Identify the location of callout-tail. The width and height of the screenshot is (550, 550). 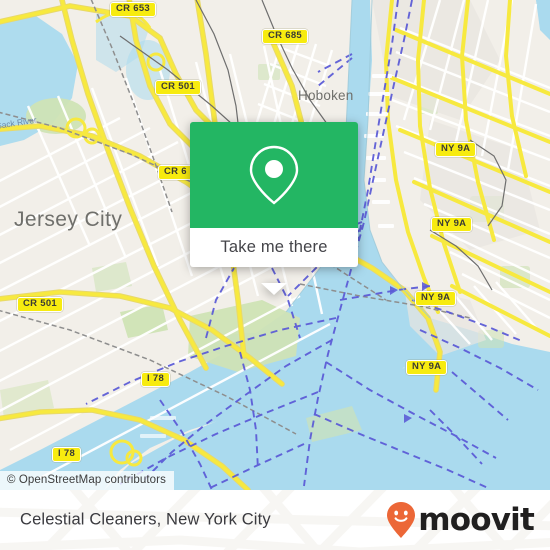
(274, 289).